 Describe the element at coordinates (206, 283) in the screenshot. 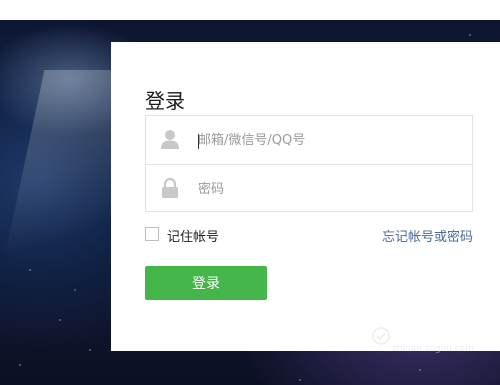

I see `login-button: 登录` at that location.